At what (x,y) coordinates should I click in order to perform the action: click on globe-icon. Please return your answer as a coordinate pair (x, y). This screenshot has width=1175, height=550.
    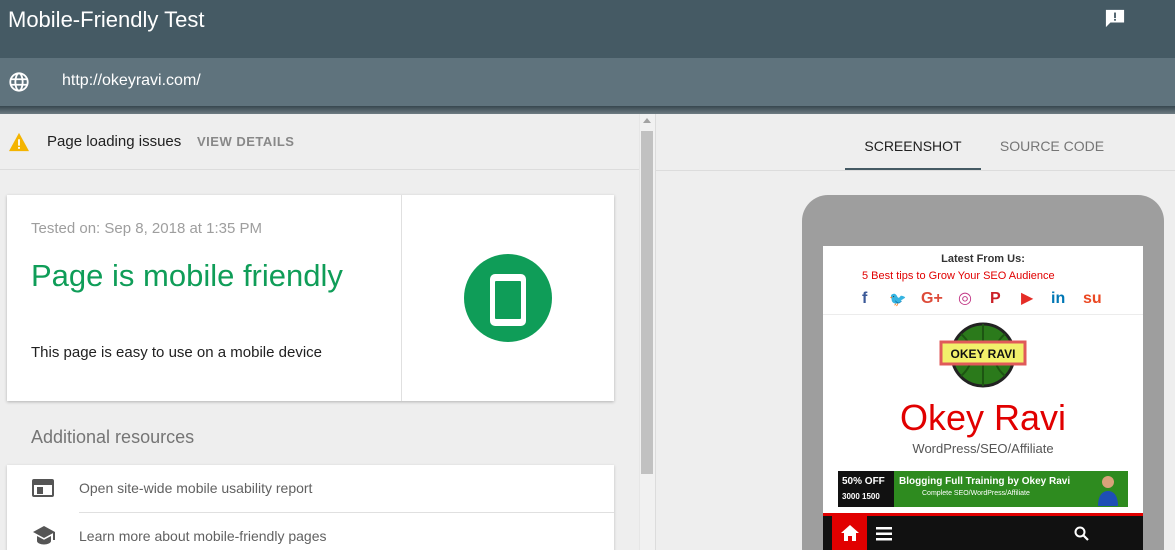
    Looking at the image, I should click on (19, 82).